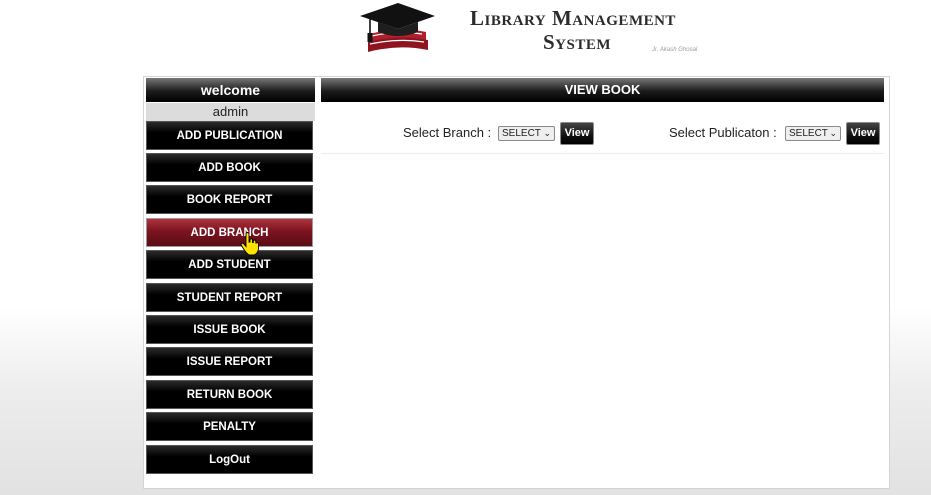 This screenshot has width=931, height=495. I want to click on sidebar-item-book-report: BOOK REPORT, so click(229, 199).